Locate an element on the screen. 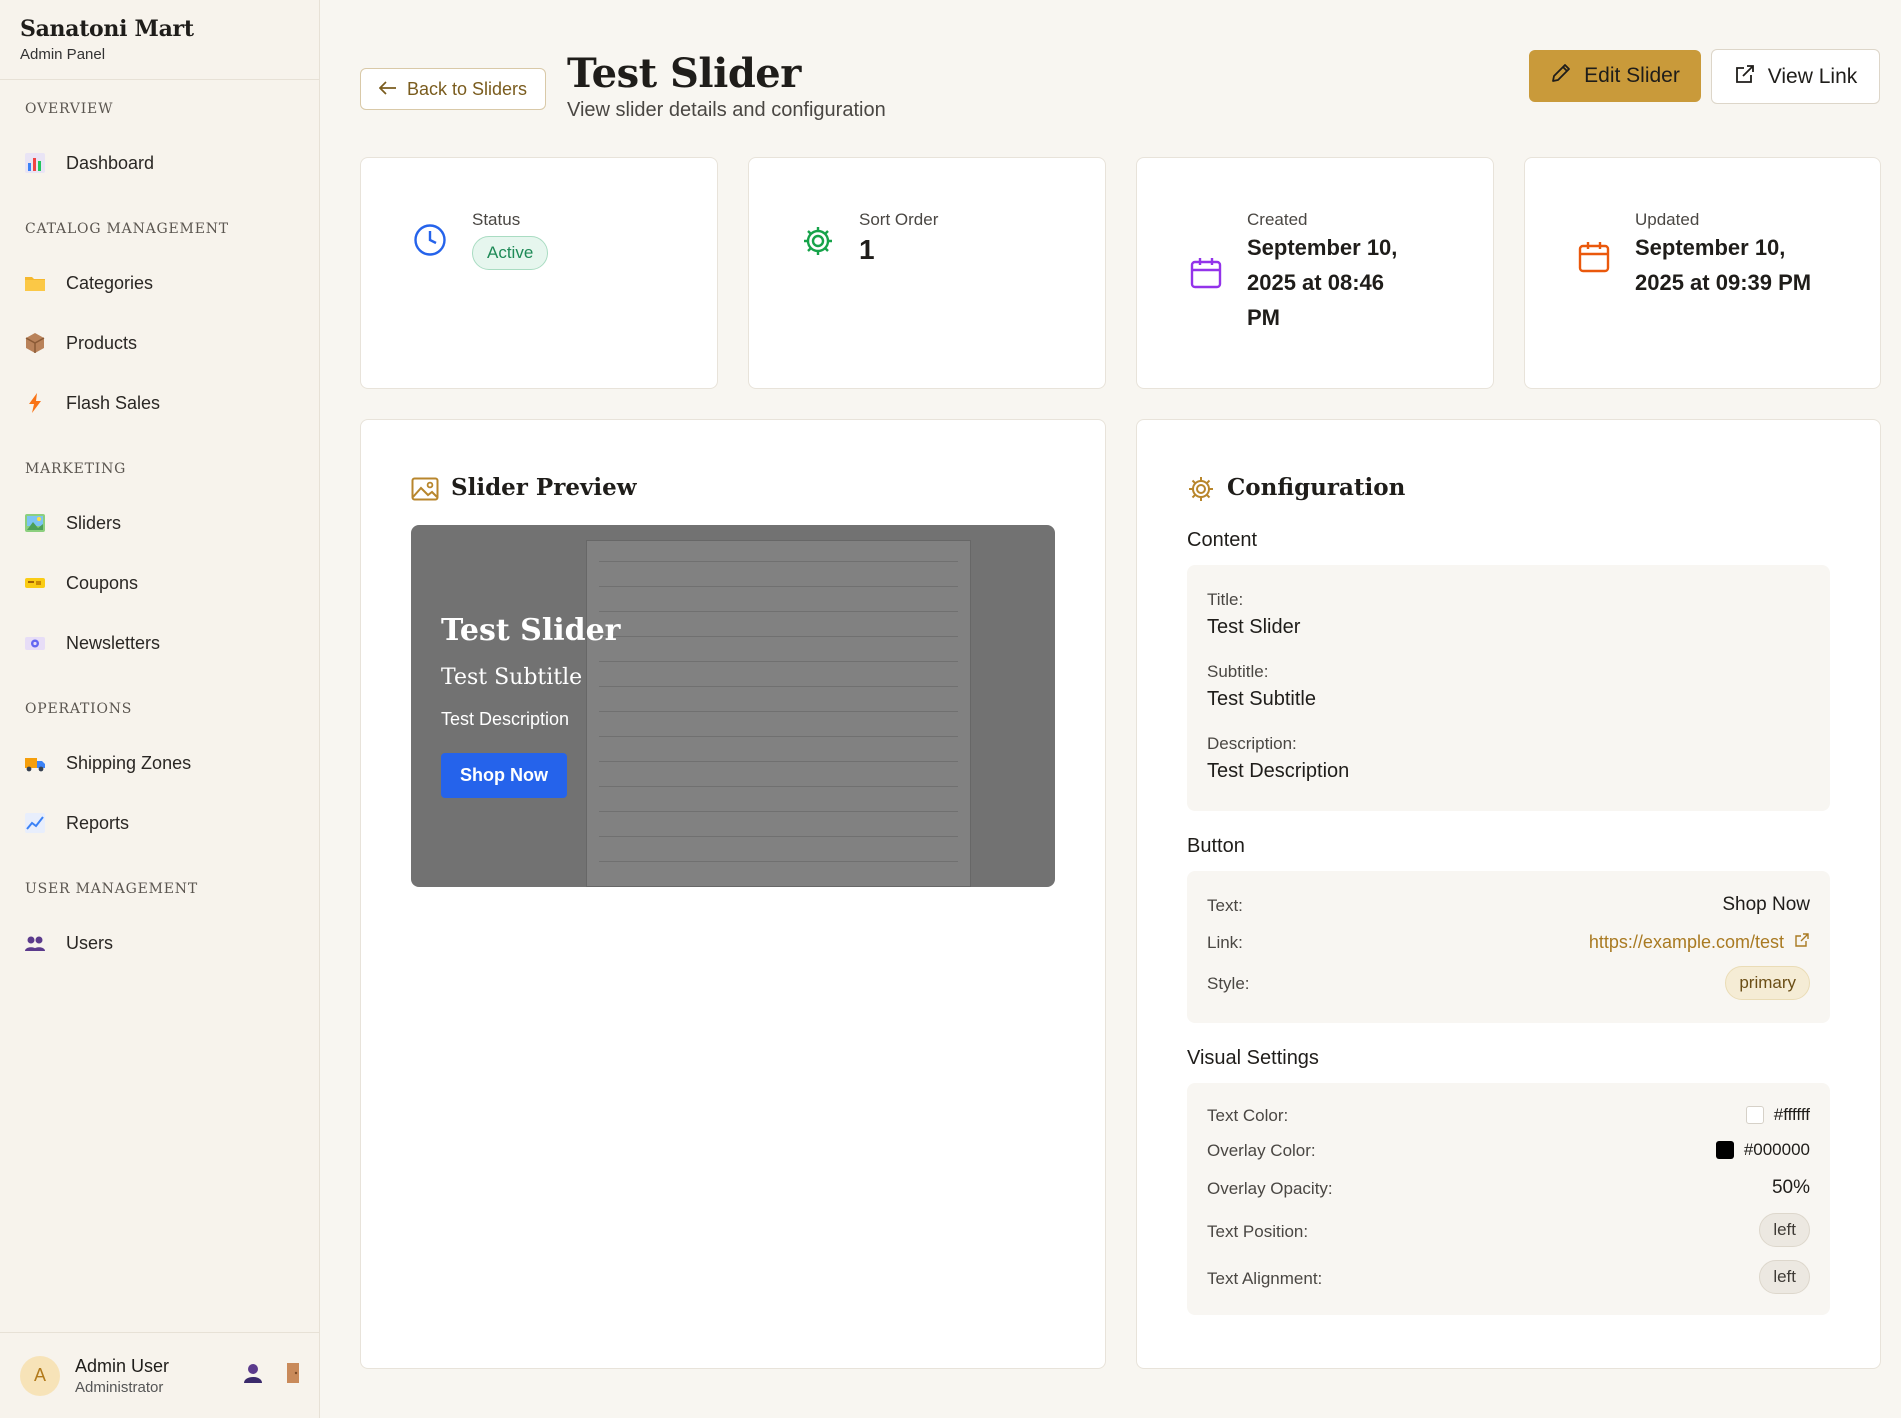 Image resolution: width=1901 pixels, height=1418 pixels. button-text-label: Text: is located at coordinates (1225, 905).